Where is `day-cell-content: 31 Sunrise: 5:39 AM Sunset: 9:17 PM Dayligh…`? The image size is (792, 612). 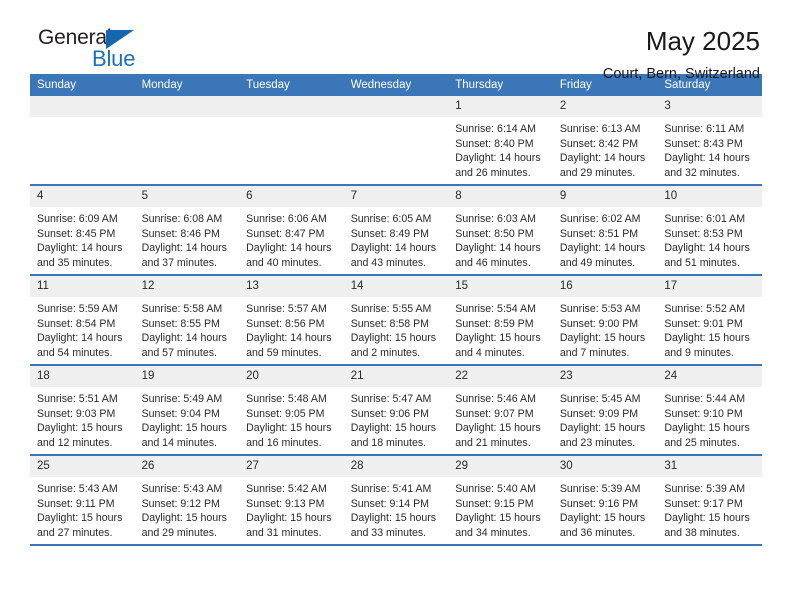 day-cell-content: 31 Sunrise: 5:39 AM Sunset: 9:17 PM Dayligh… is located at coordinates (709, 500).